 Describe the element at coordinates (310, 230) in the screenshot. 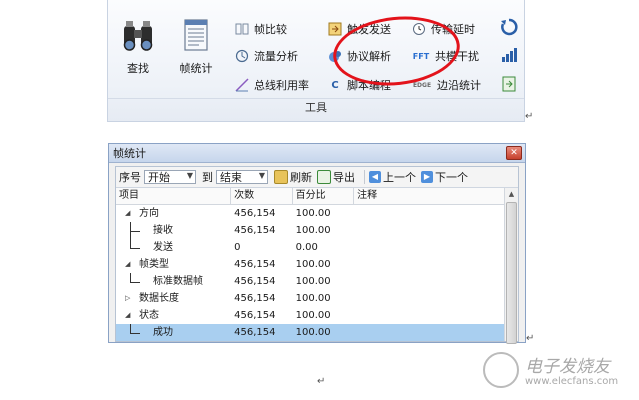

I see `table-row: 接收 456,154 100.00` at that location.